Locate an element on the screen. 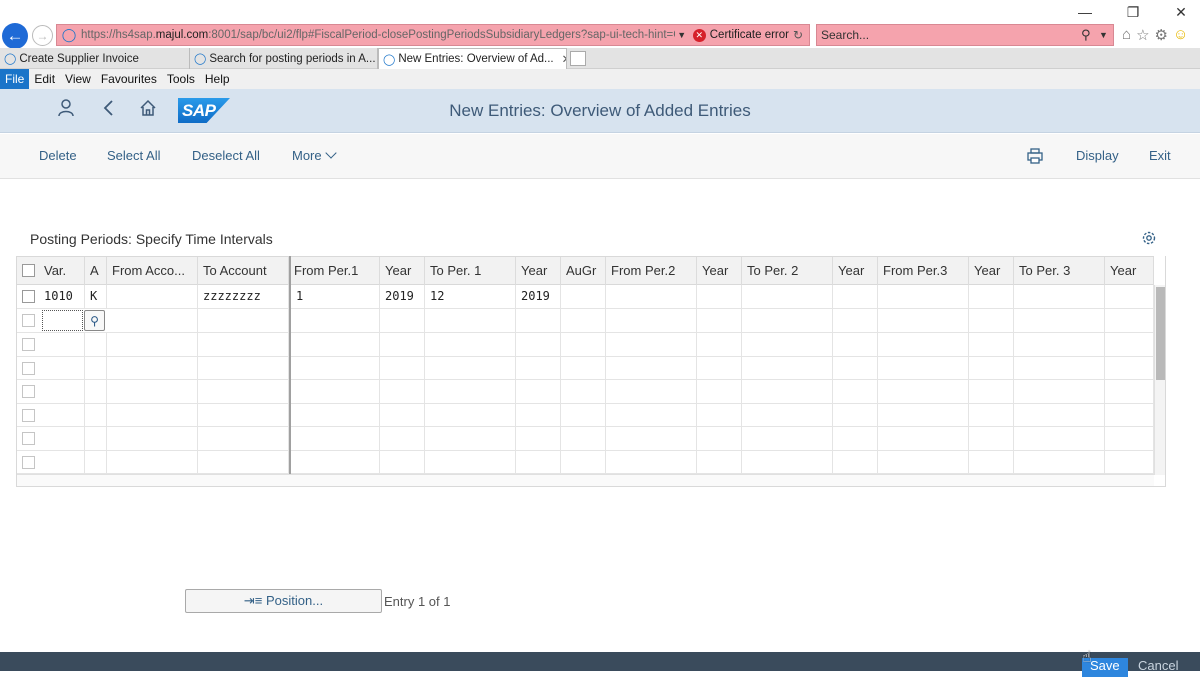 This screenshot has width=1200, height=677. var-input-field is located at coordinates (62, 320).